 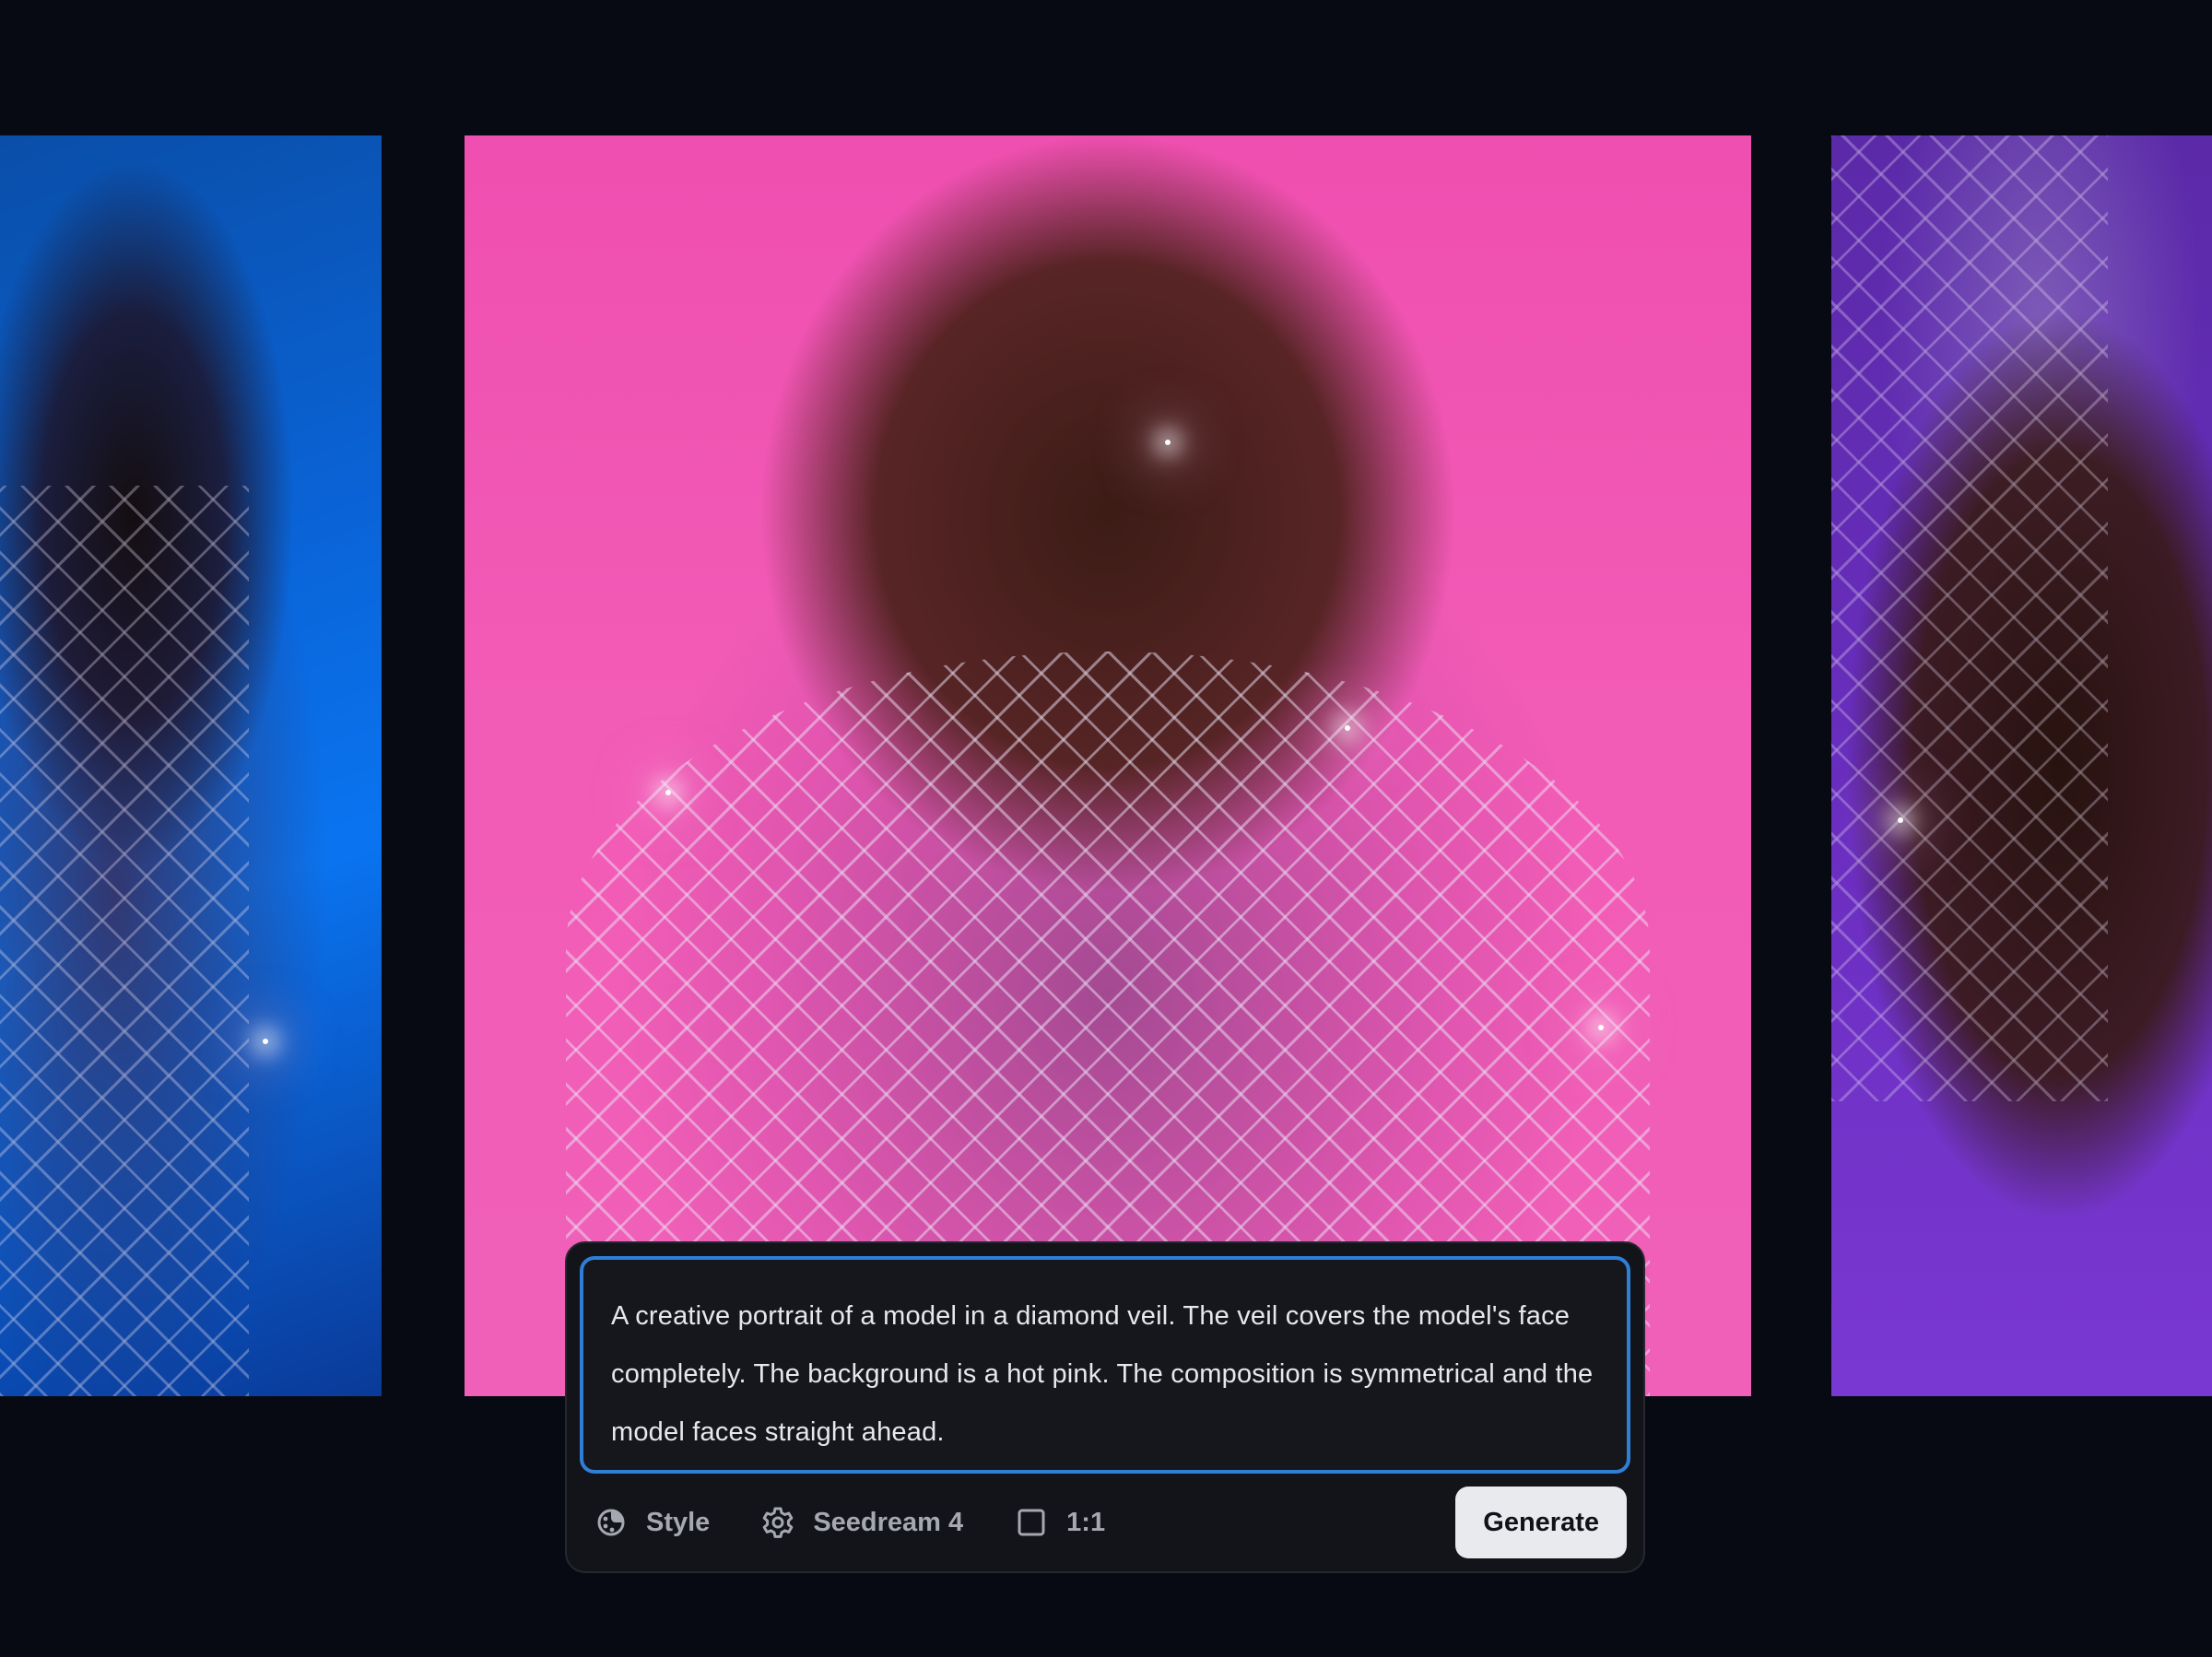 I want to click on aspect-ratio-button: 1:1, so click(x=1060, y=1522).